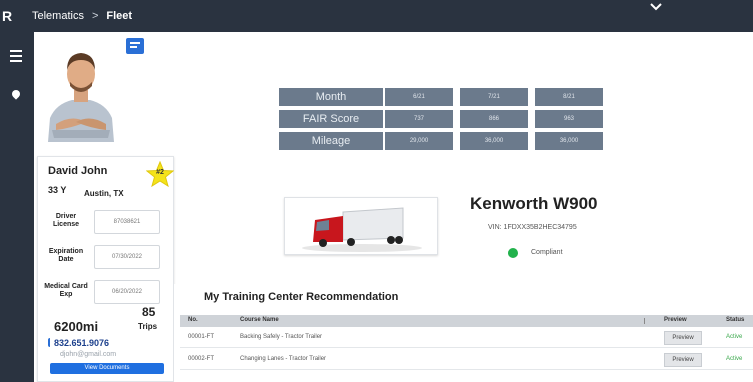  I want to click on driver-phone: 832.651.9076, so click(81, 343).